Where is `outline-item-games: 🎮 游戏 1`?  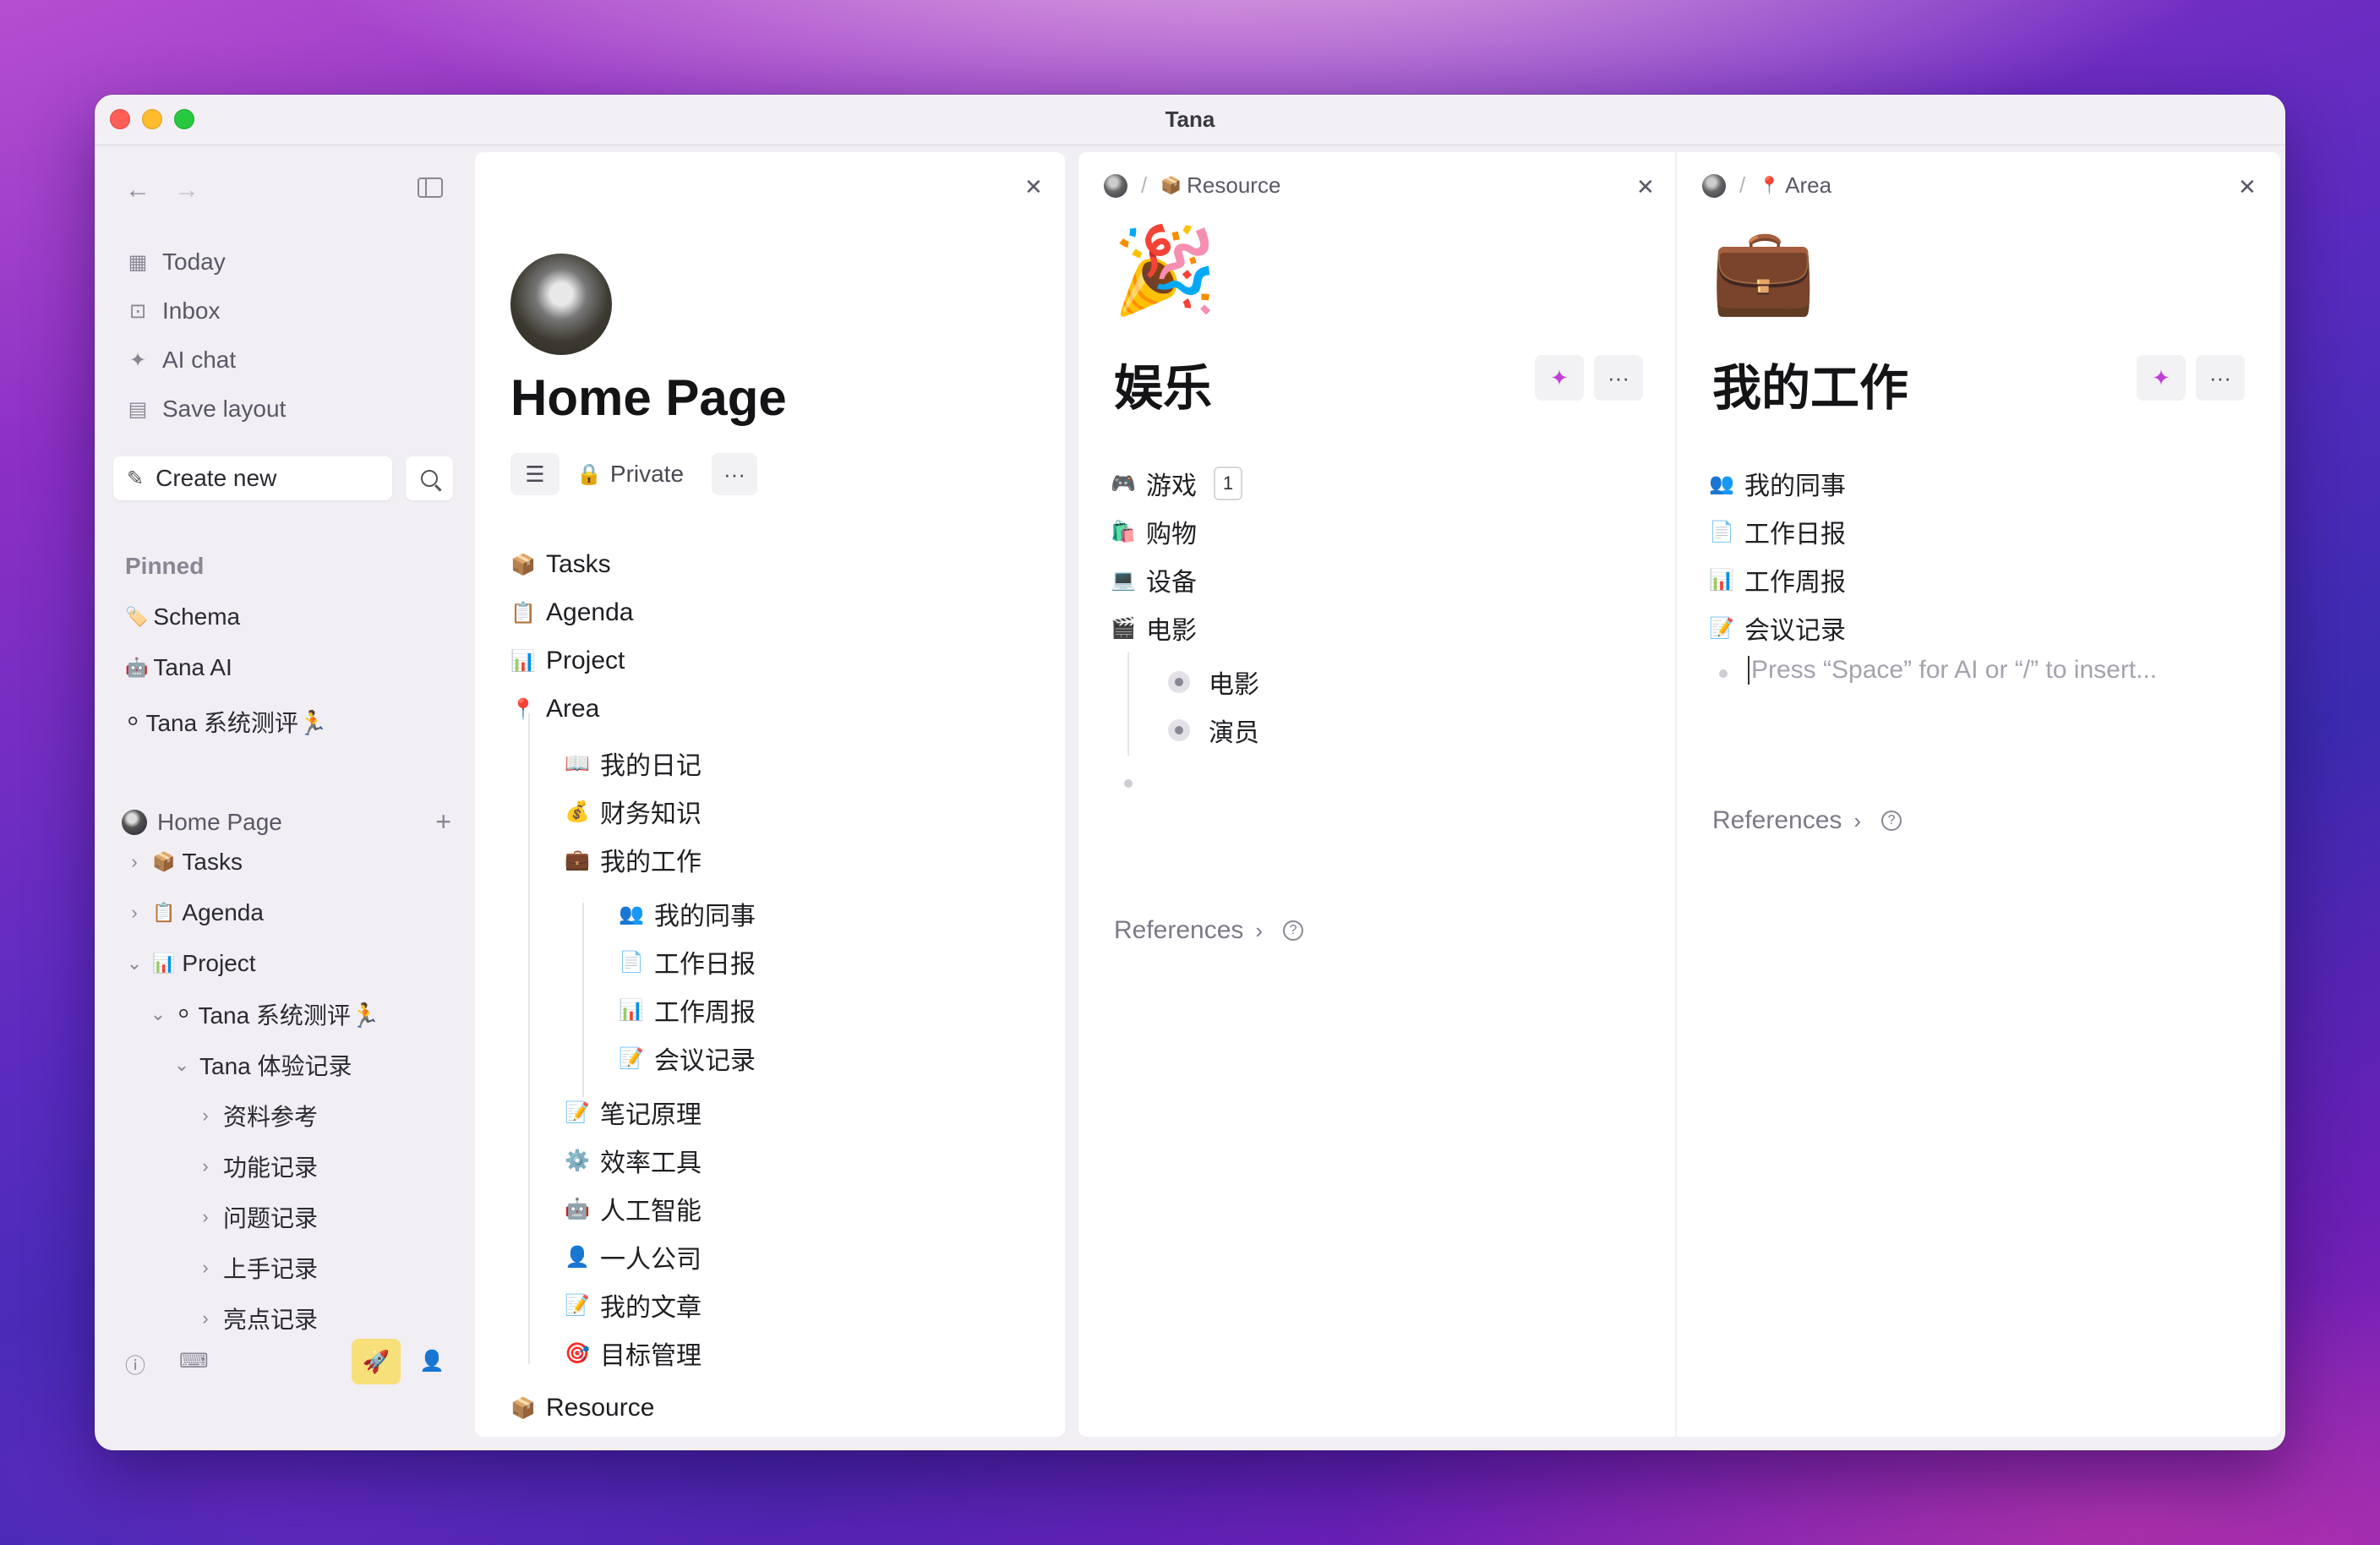
outline-item-games: 🎮 游戏 1 is located at coordinates (1174, 483).